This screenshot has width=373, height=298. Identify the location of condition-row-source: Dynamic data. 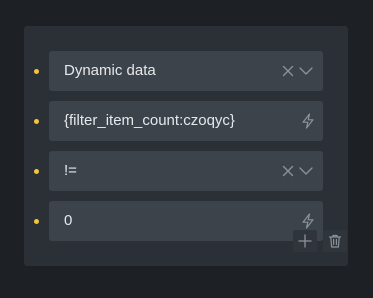
(186, 71).